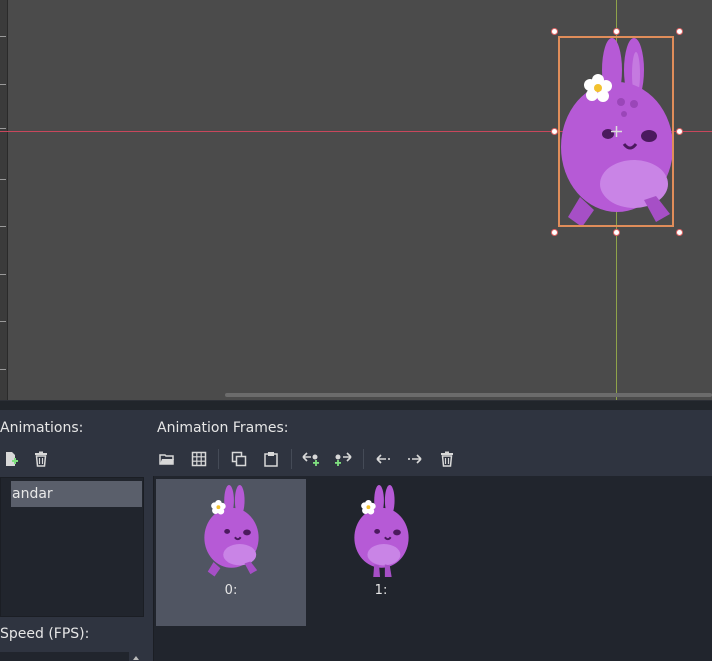 The width and height of the screenshot is (712, 661). Describe the element at coordinates (45, 634) in the screenshot. I see `speed-label: Speed (FPS):` at that location.